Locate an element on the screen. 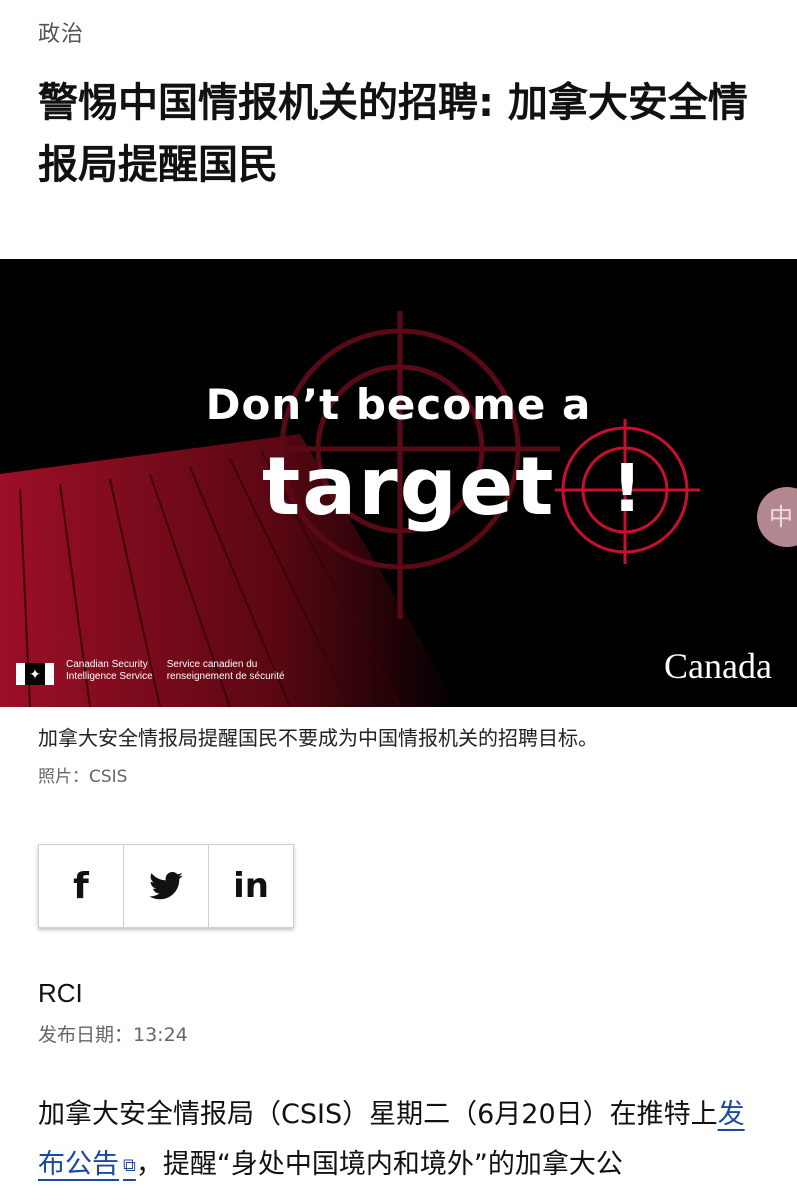 The image size is (797, 1200). facebook-icon: f is located at coordinates (81, 886).